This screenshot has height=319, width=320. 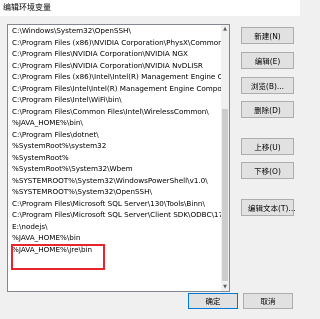 I want to click on path-entry-row: E:\nodejs\, so click(x=115, y=227).